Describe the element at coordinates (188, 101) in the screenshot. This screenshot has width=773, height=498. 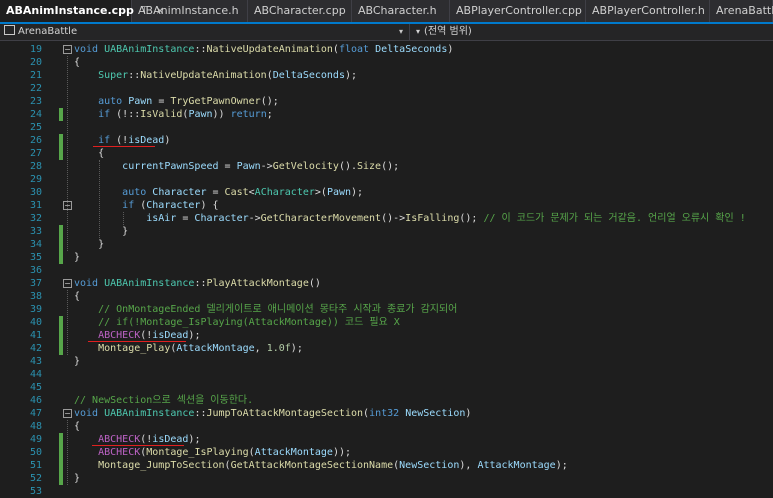
I see `code-text: auto Pawn = TryGetPawnOwner();` at that location.